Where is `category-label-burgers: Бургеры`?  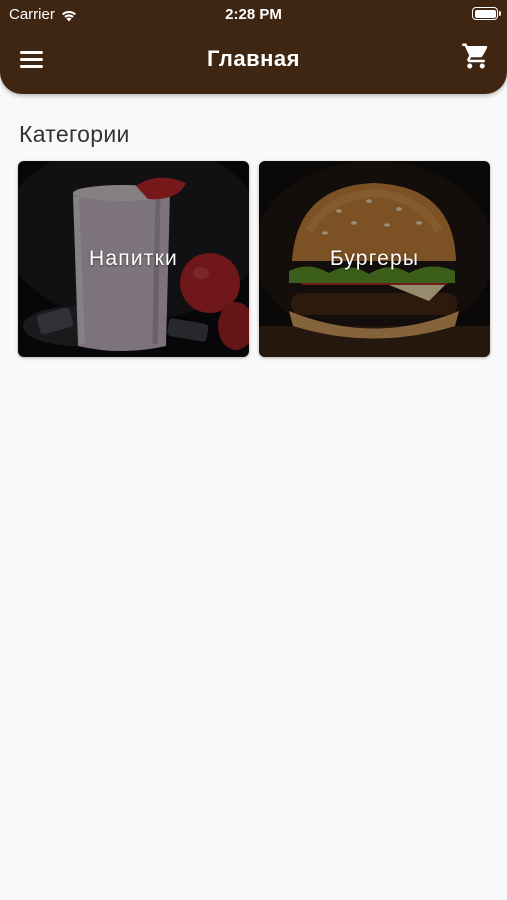
category-label-burgers: Бургеры is located at coordinates (374, 258).